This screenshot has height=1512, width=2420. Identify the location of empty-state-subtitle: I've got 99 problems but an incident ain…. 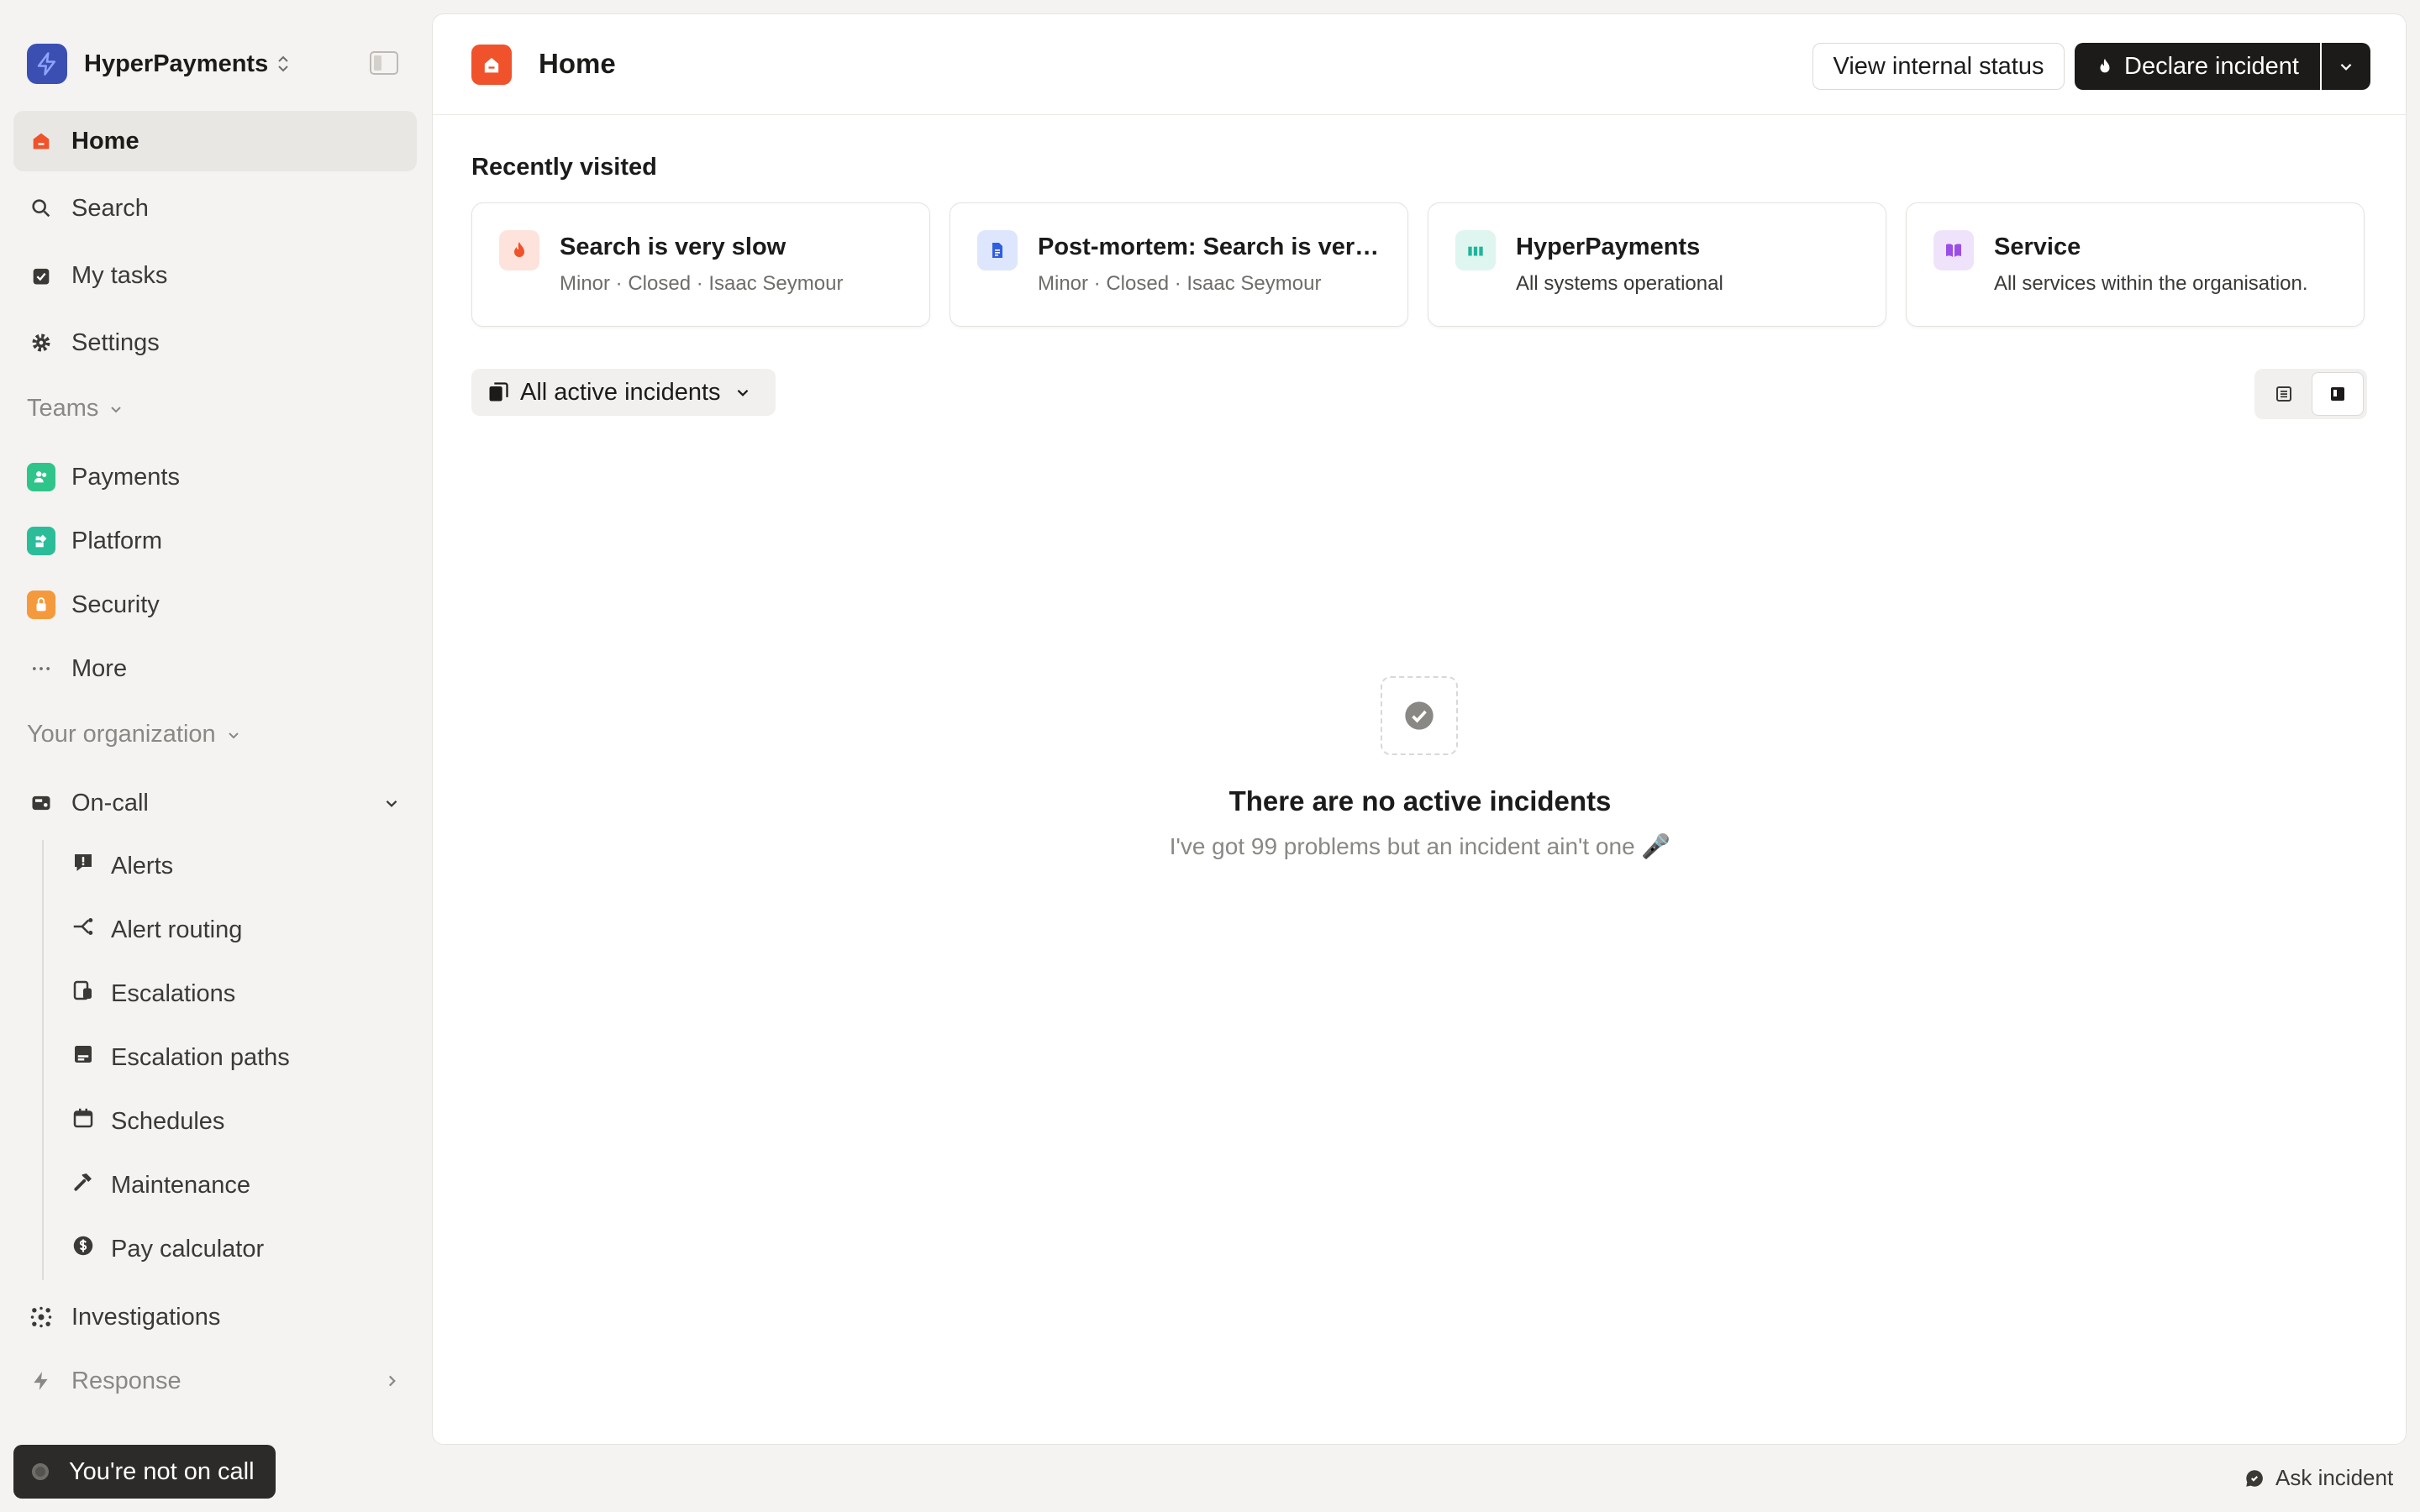
(1420, 846).